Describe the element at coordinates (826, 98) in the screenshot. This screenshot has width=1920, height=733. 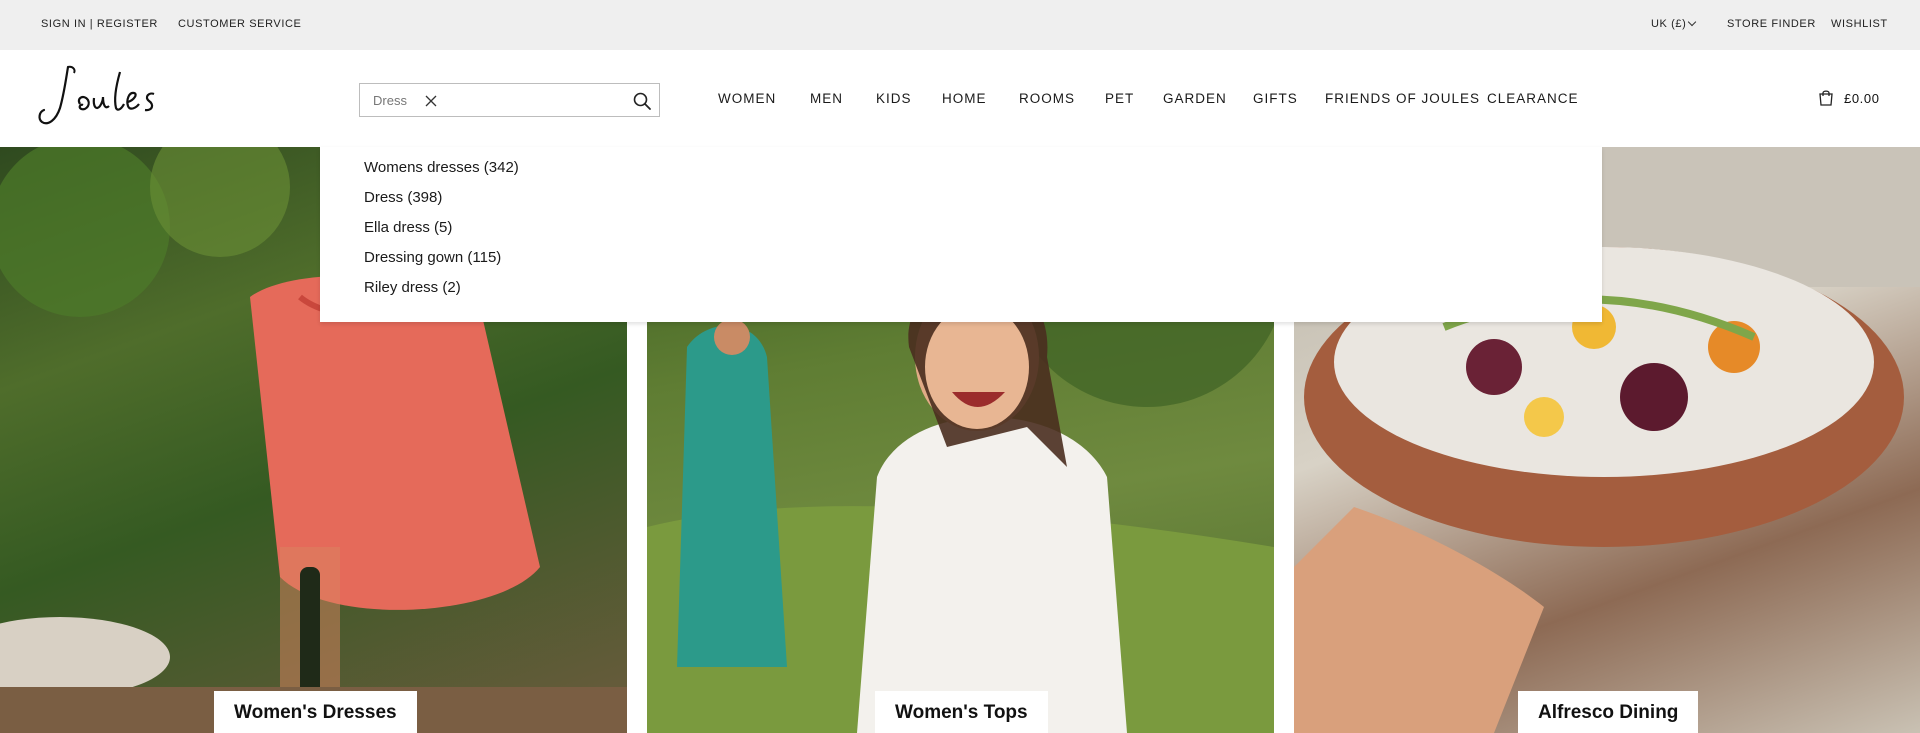
I see `nav-men: MEN` at that location.